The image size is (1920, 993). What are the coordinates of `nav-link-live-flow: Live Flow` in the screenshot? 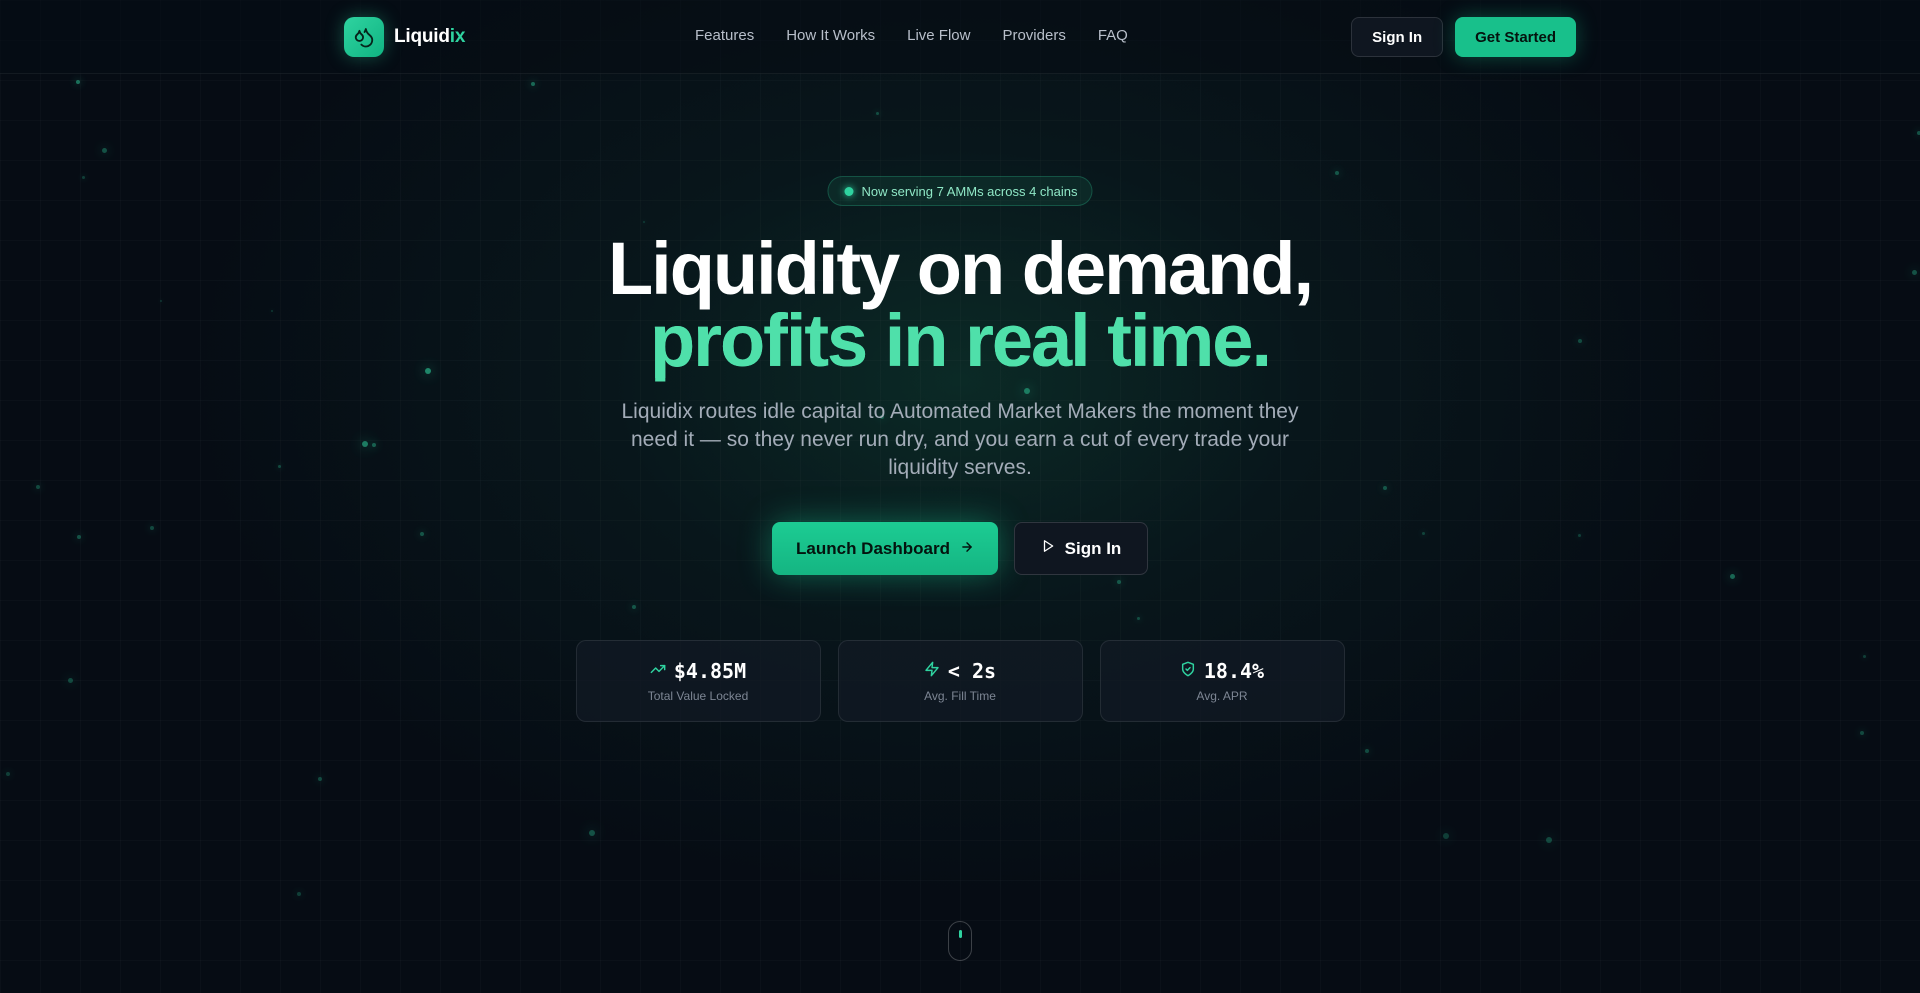 It's located at (938, 35).